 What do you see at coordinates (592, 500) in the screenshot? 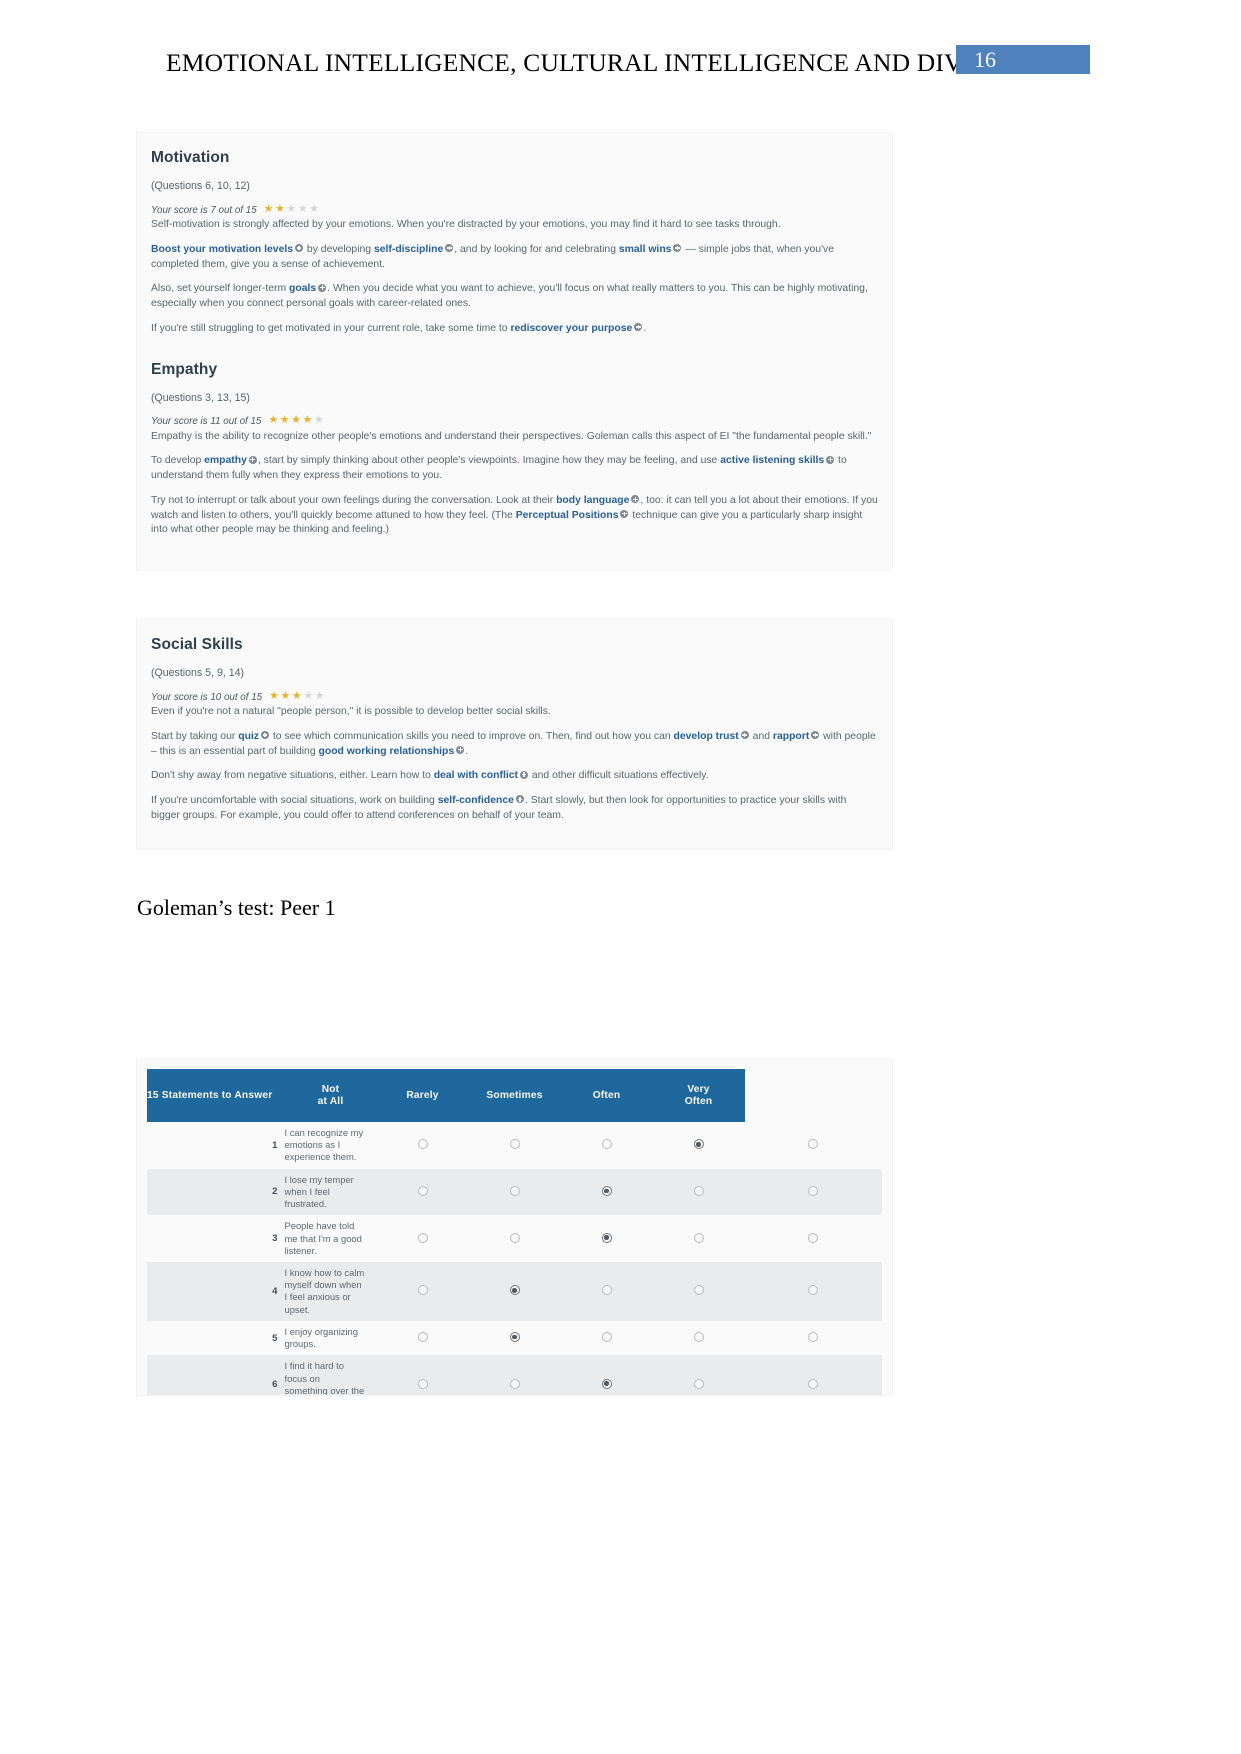
I see `inline-link: body language` at bounding box center [592, 500].